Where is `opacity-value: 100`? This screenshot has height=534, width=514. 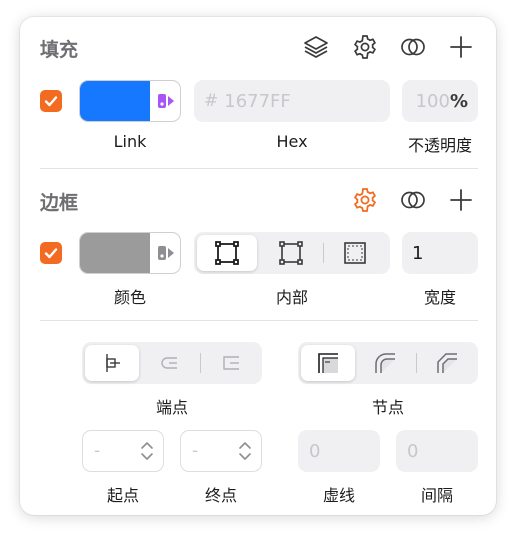 opacity-value: 100 is located at coordinates (432, 101).